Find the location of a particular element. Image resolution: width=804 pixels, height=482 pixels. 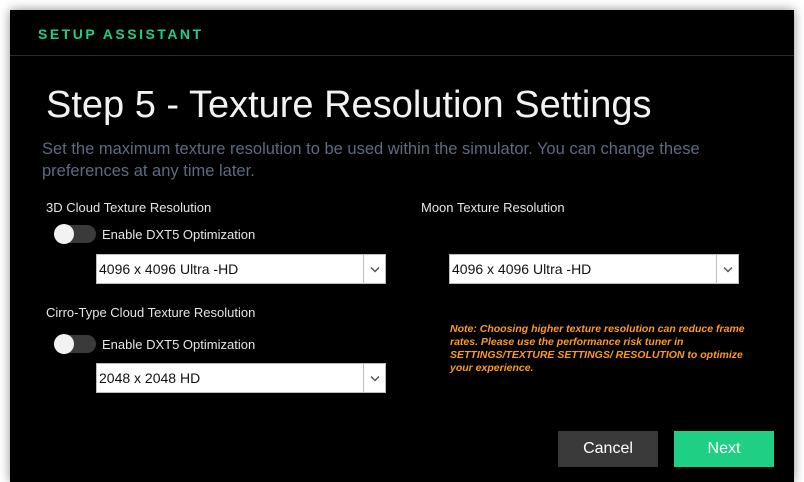

cloud3d-dxt5-toggle is located at coordinates (75, 234).